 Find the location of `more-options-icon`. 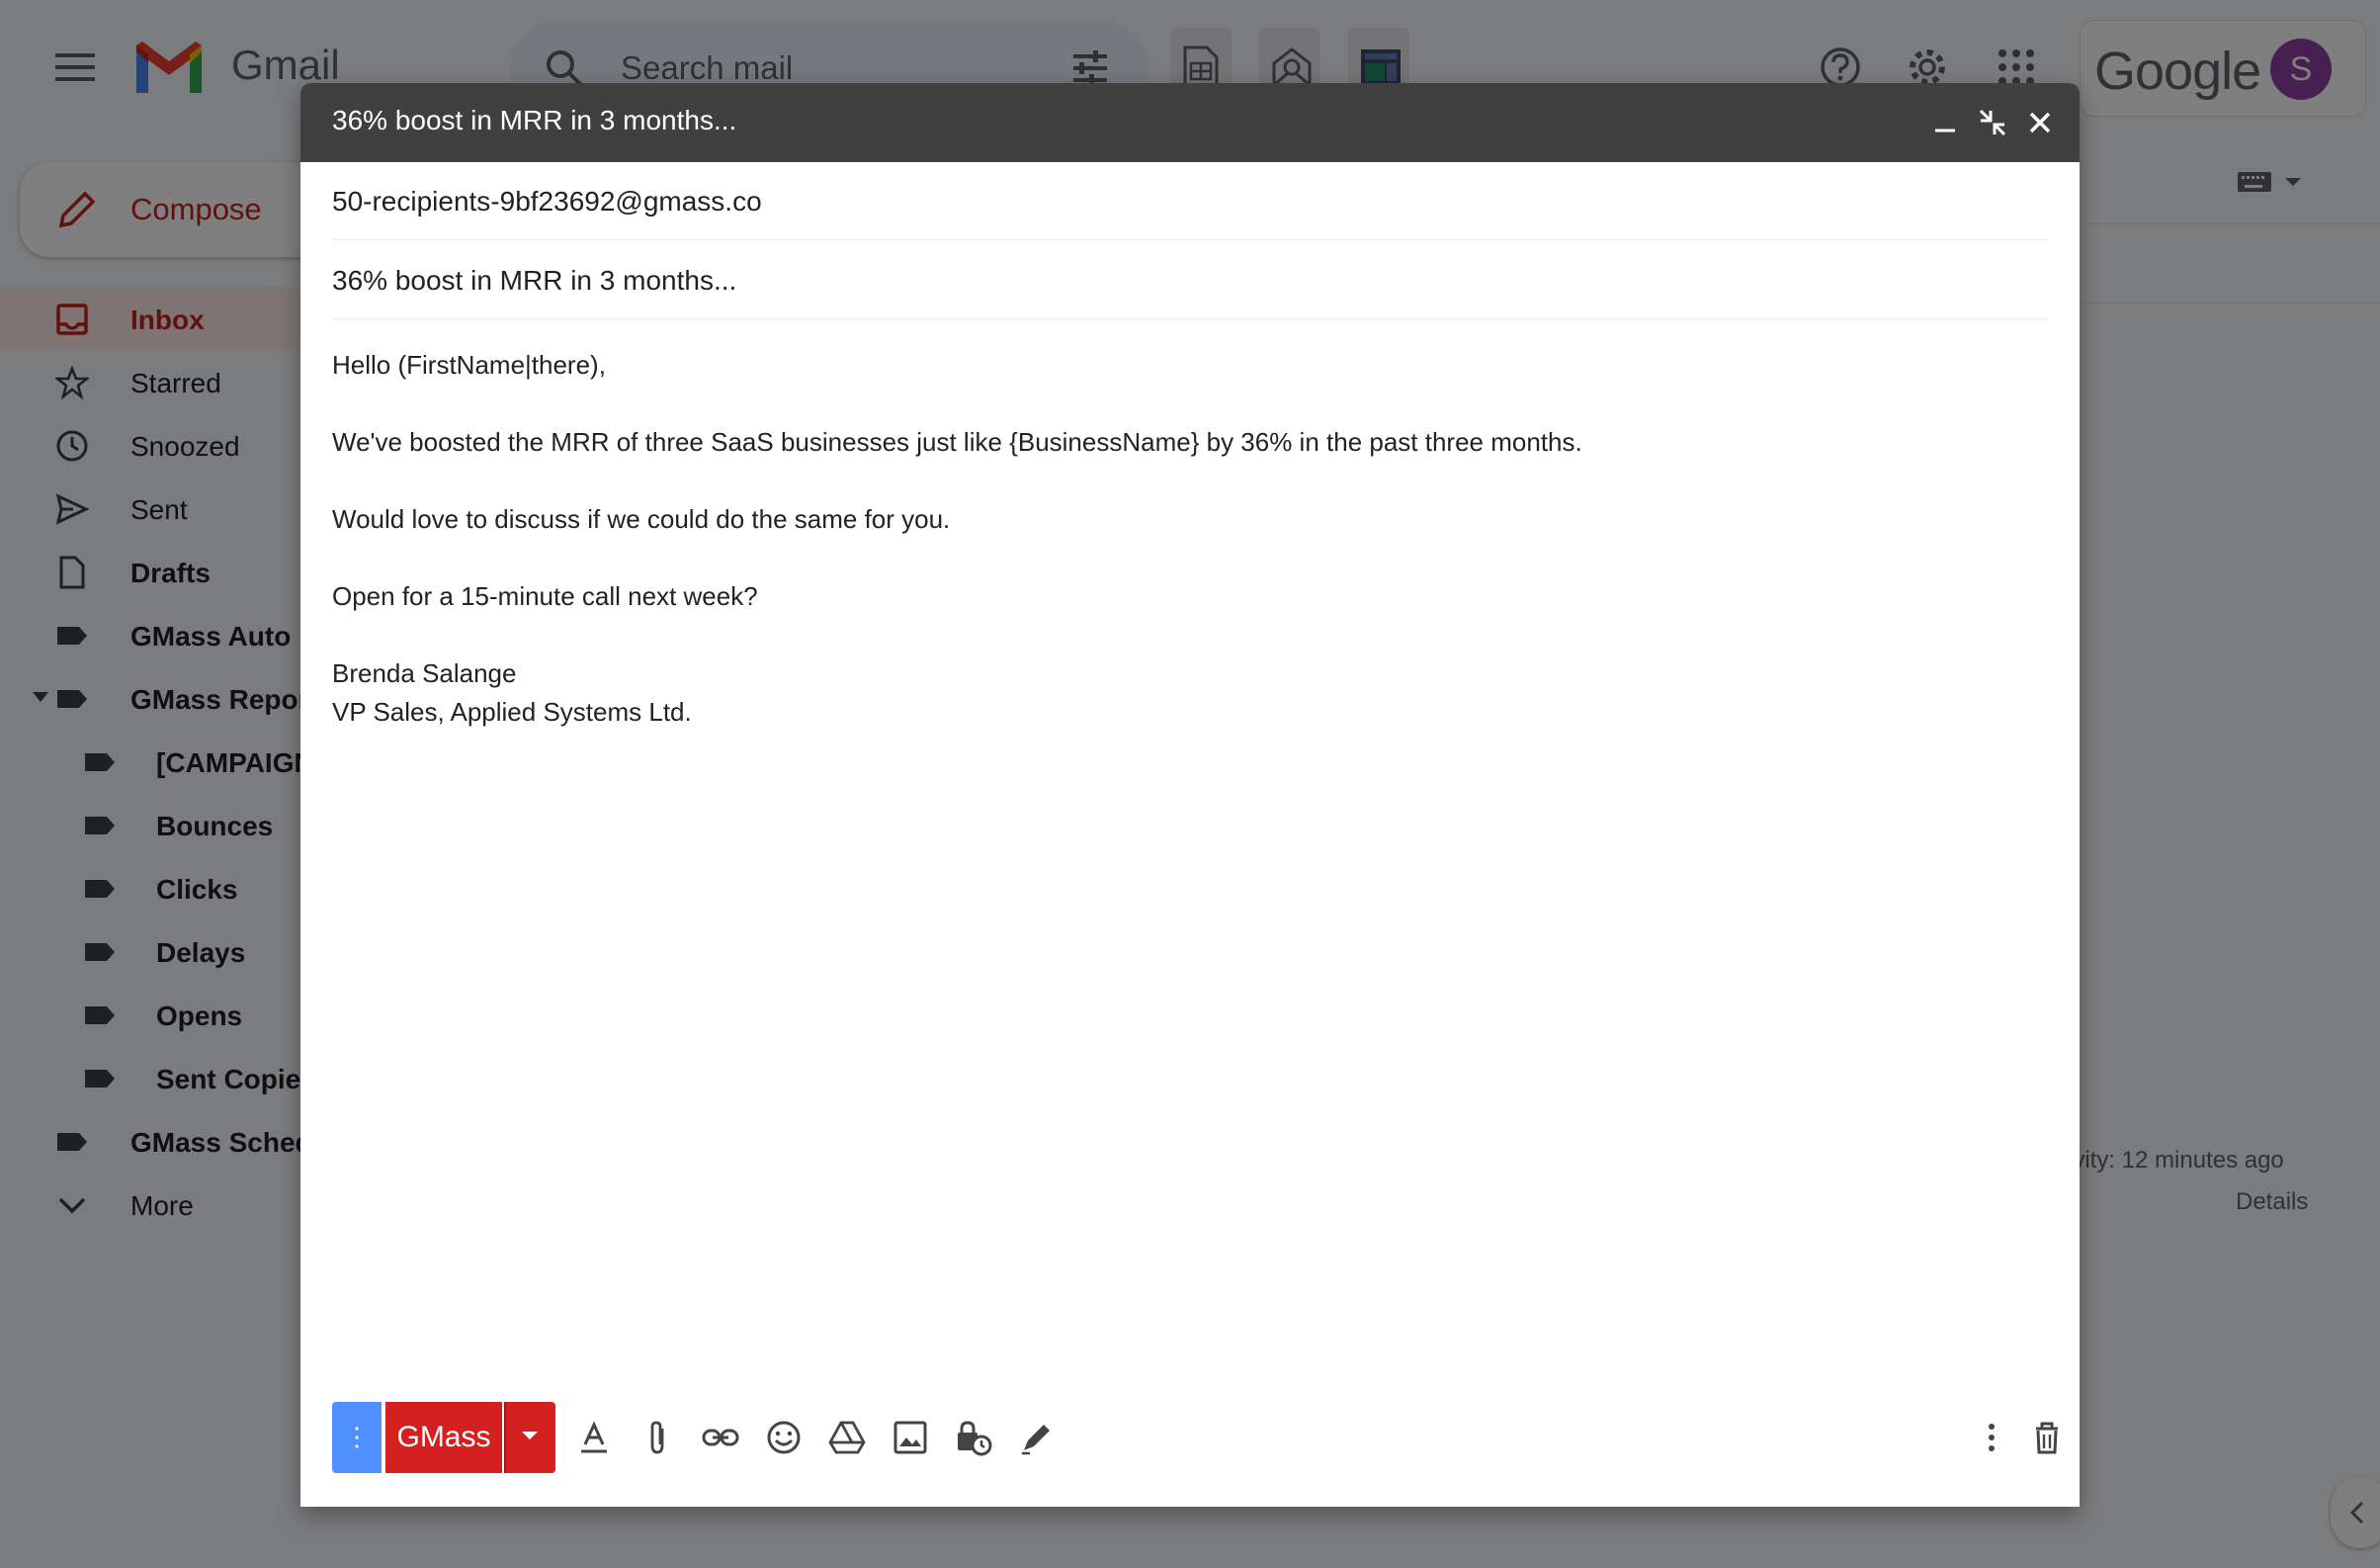

more-options-icon is located at coordinates (1991, 1438).